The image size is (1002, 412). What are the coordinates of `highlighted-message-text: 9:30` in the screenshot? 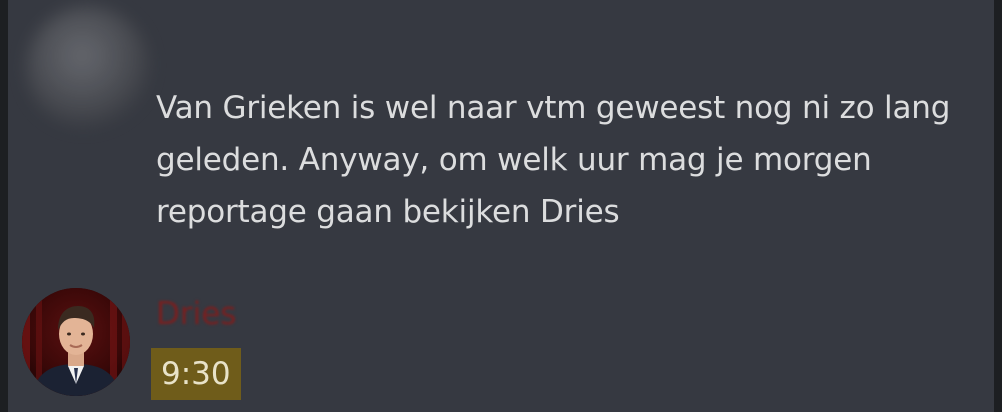 It's located at (196, 374).